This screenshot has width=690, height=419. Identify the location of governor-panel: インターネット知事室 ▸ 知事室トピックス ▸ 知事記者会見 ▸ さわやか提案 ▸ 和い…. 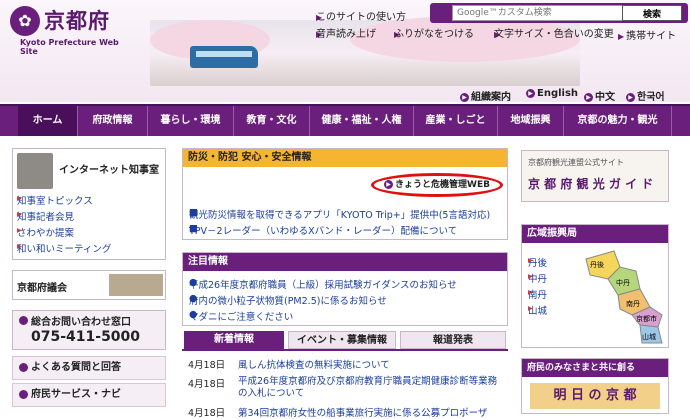
(89, 204).